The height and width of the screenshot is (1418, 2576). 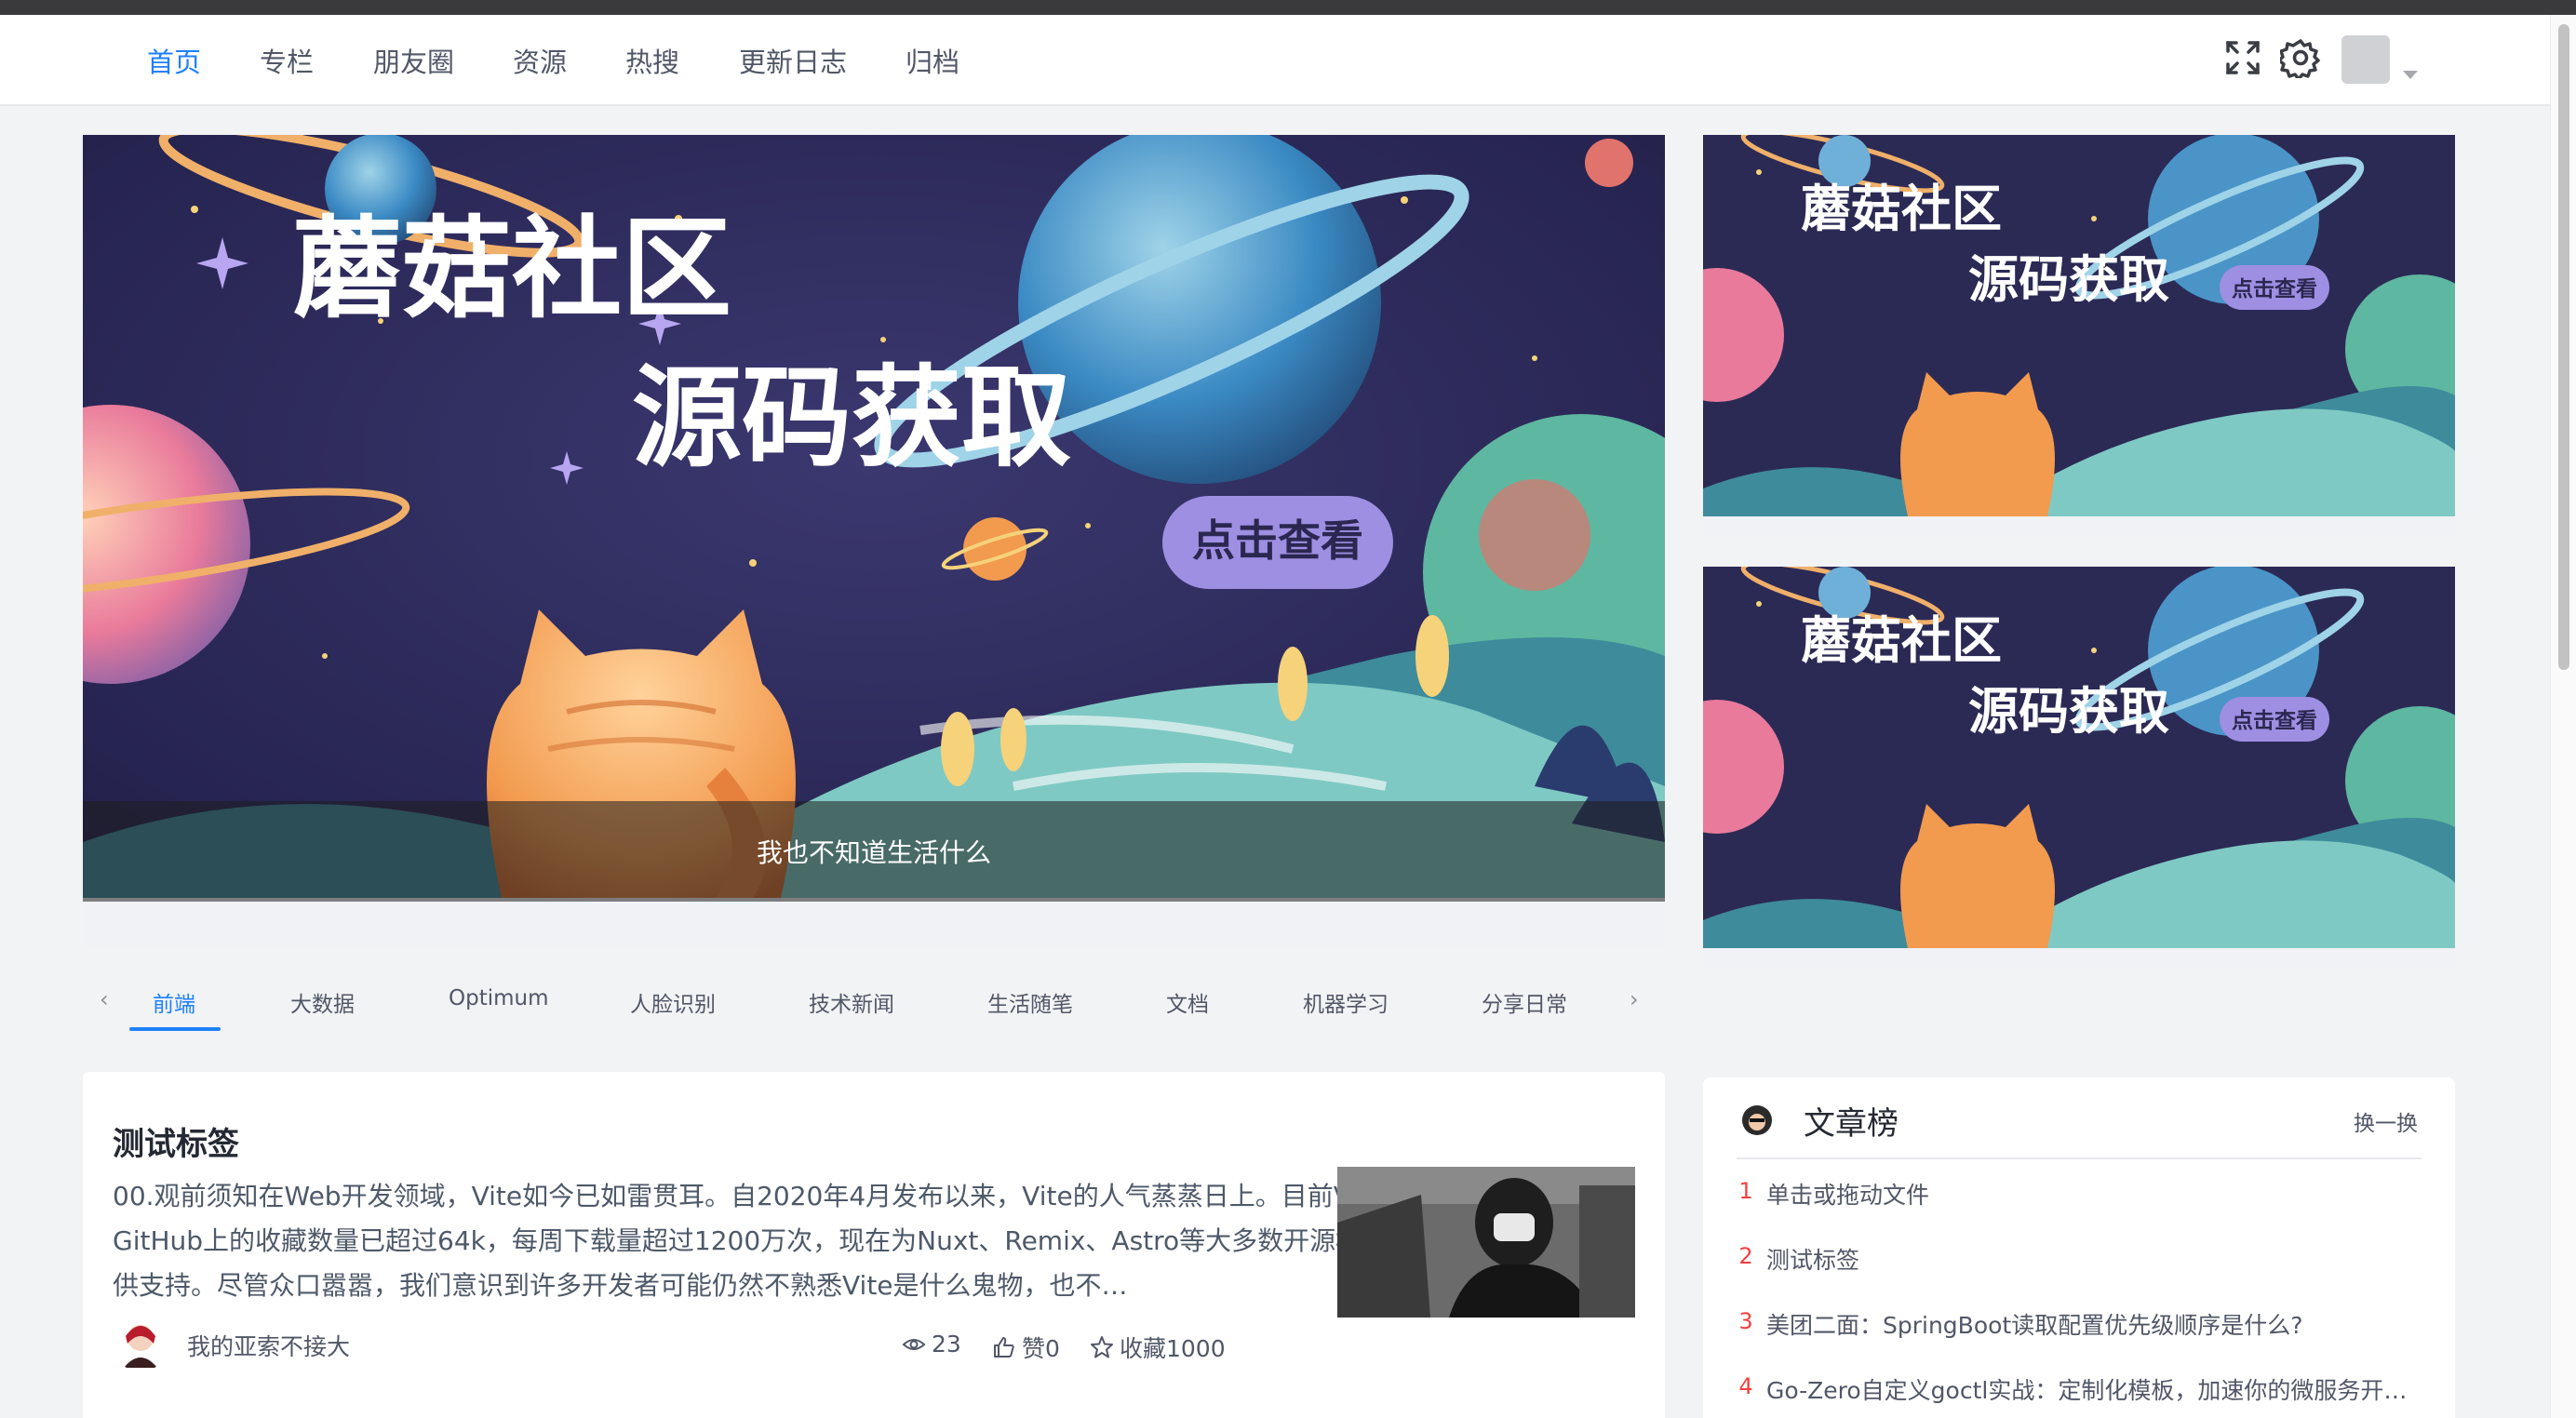 What do you see at coordinates (1288, 8) in the screenshot?
I see `browser-top-strip` at bounding box center [1288, 8].